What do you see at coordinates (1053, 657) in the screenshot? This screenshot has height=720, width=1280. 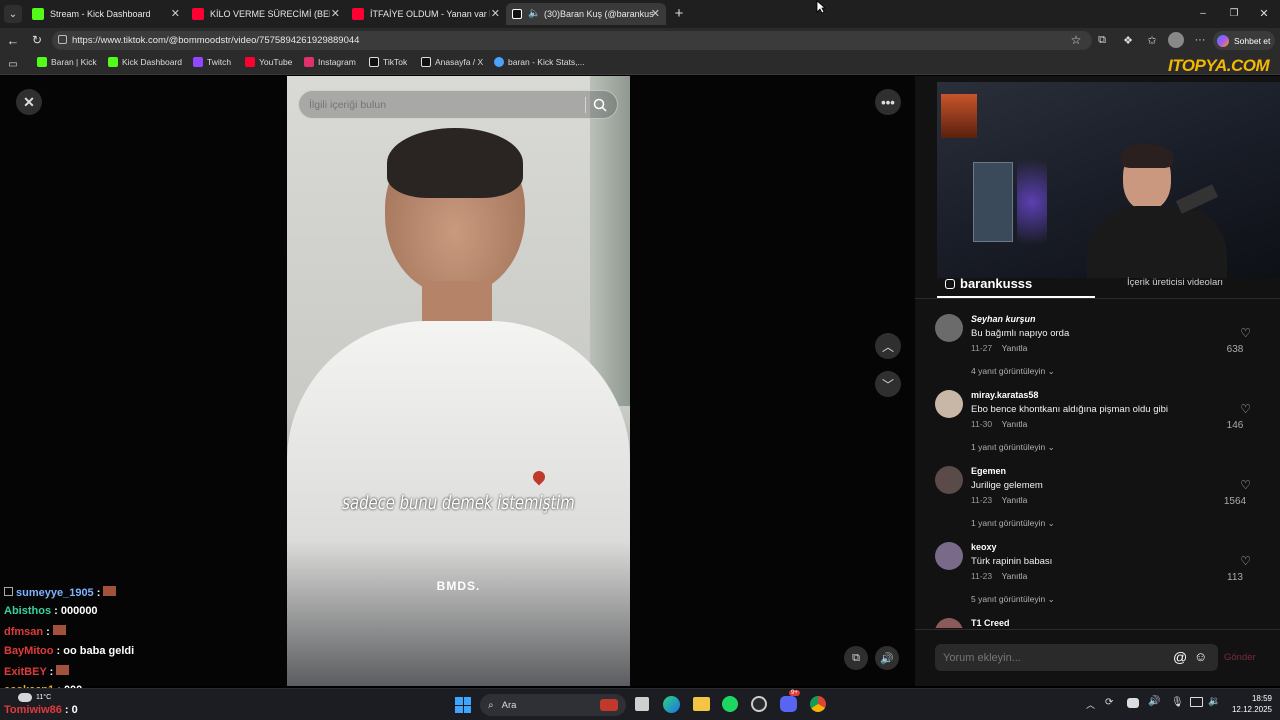 I see `comment-input` at bounding box center [1053, 657].